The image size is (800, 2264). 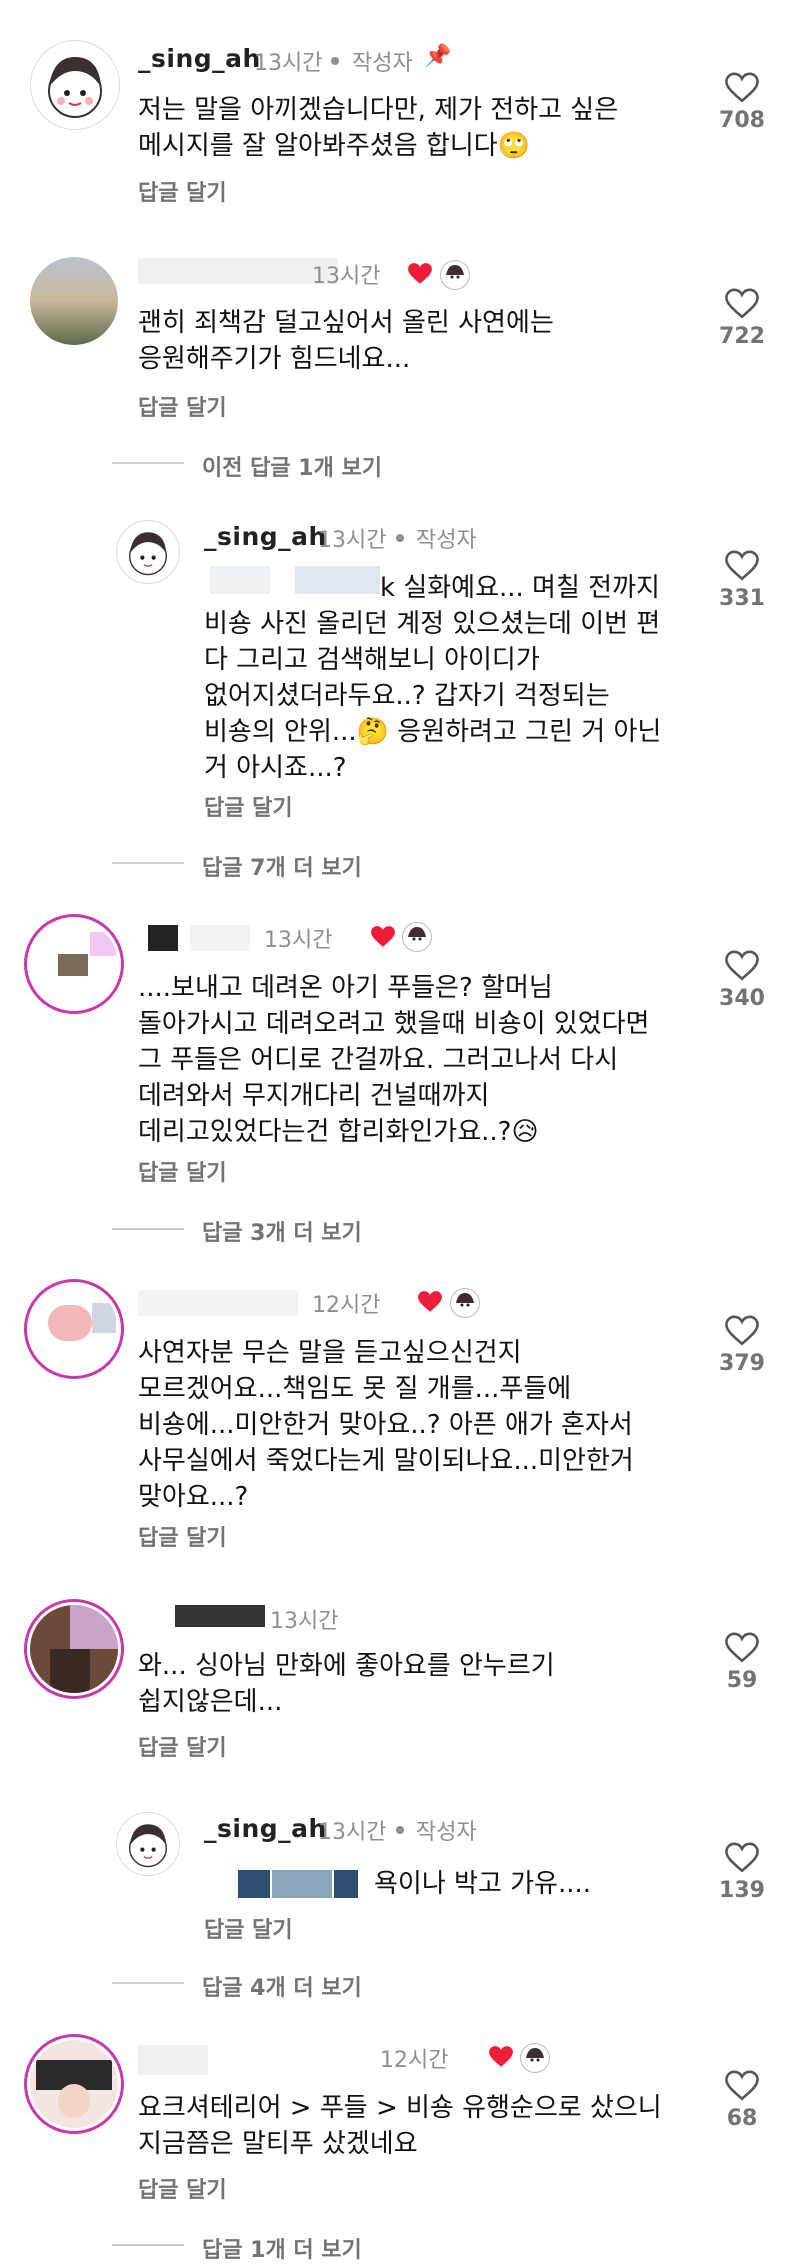 I want to click on view-previous-replies: 이전 답글 1개 보기, so click(x=292, y=466).